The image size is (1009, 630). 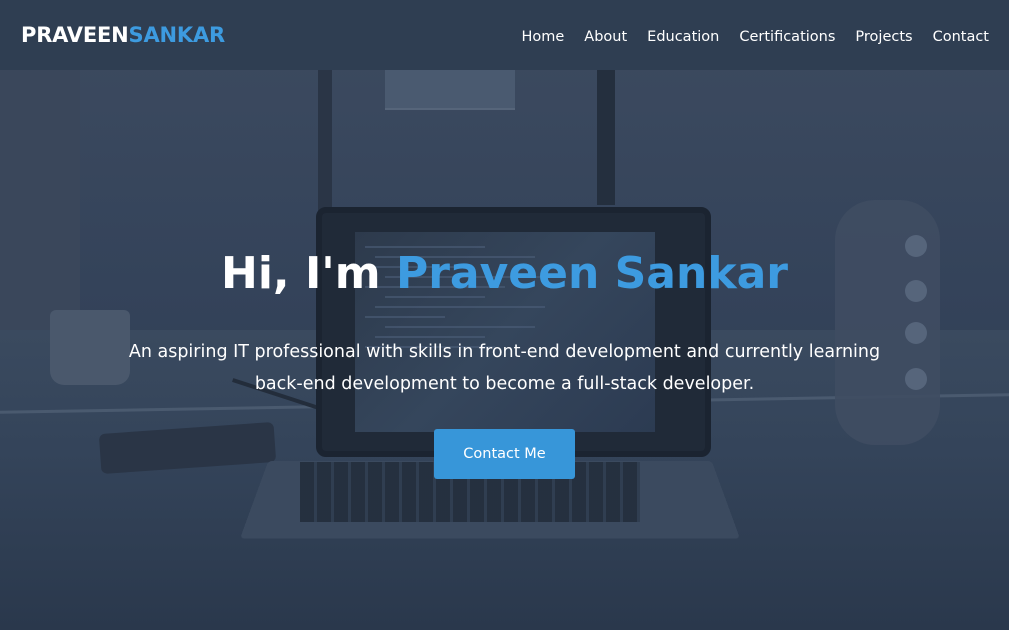 I want to click on nav-link-certifications: Certifications, so click(x=787, y=37).